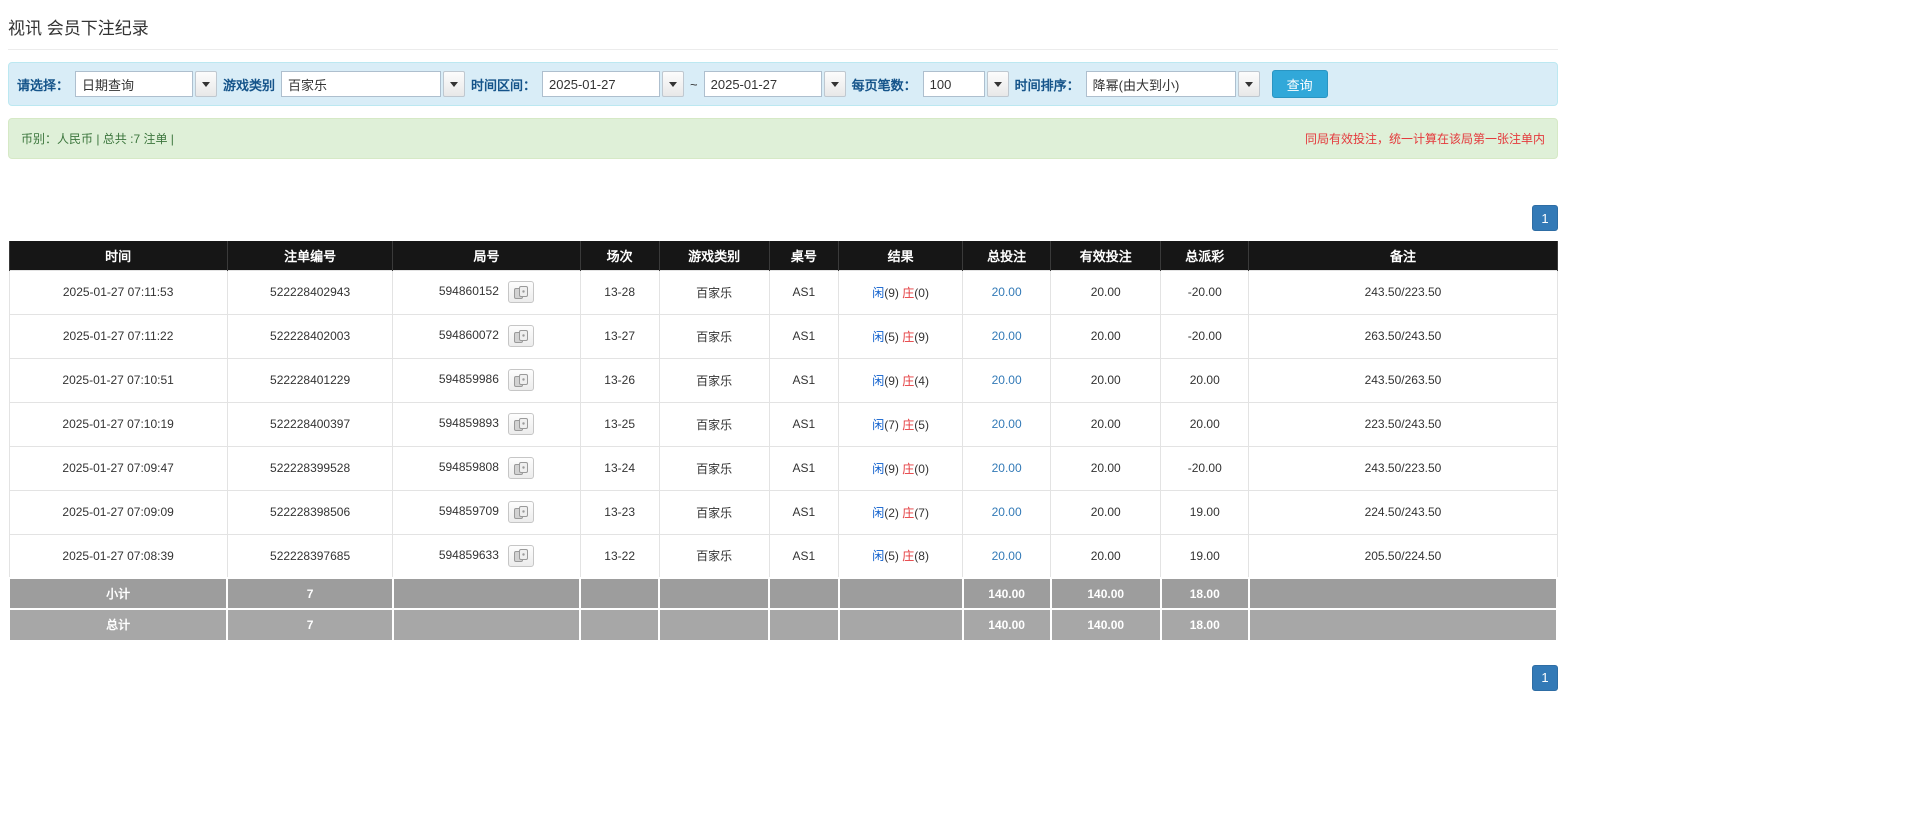  What do you see at coordinates (486, 292) in the screenshot?
I see `cell-round-id: 594860152` at bounding box center [486, 292].